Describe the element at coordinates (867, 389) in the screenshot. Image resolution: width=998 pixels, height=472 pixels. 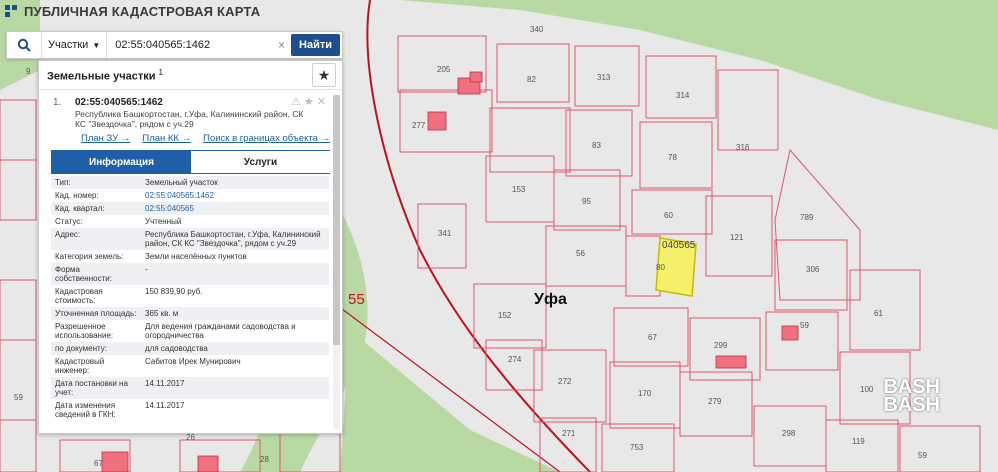
I see `svg-text: 100` at that location.